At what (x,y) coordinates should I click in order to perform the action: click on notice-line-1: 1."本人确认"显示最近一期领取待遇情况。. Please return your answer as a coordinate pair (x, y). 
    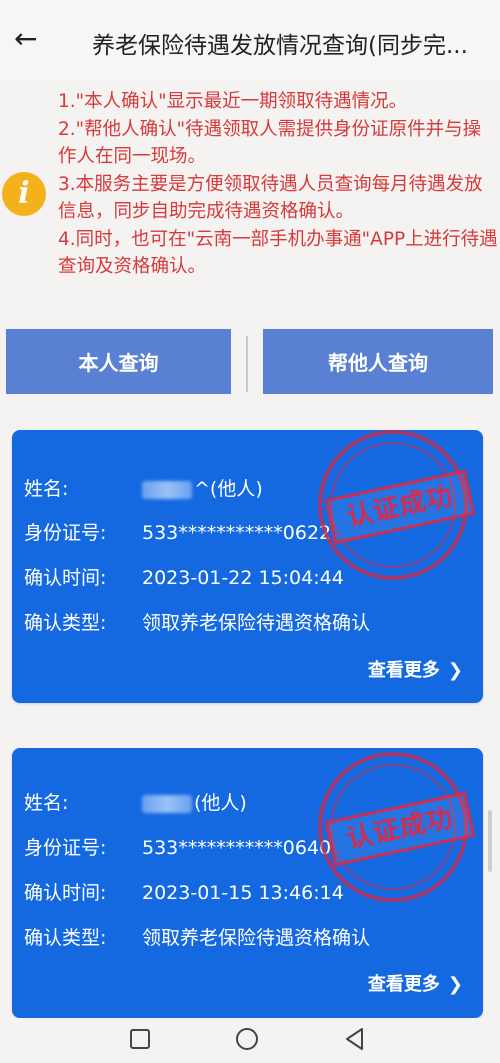
    Looking at the image, I should click on (233, 101).